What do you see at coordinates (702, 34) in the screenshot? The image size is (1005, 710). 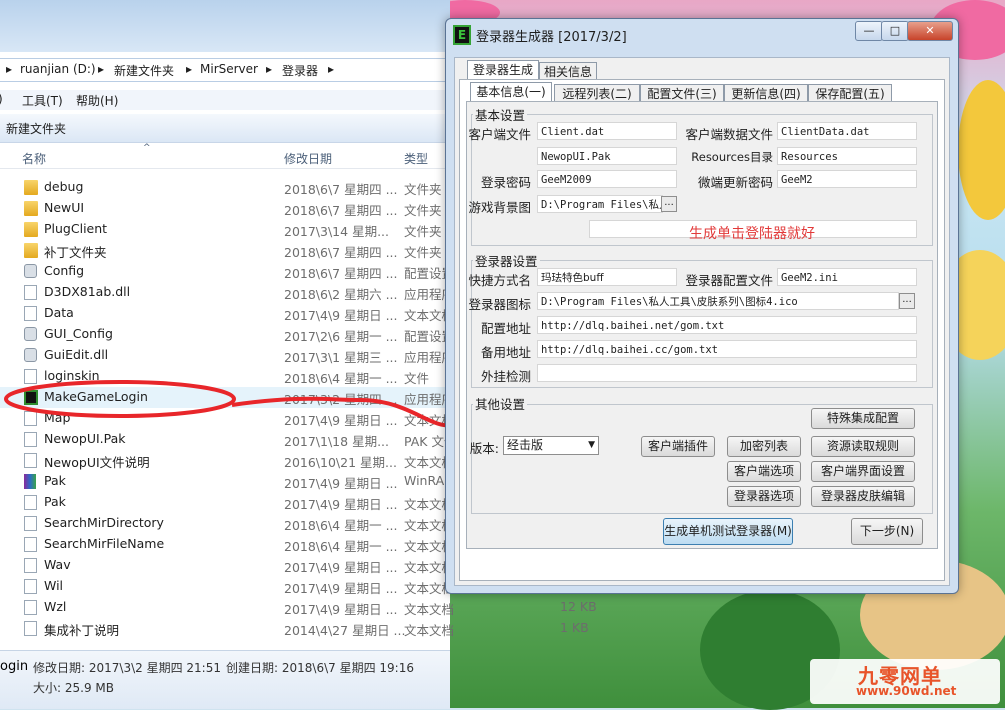 I see `dialog-titlebar: E 登录器生成器 [2017/3/2] — □ ✕` at bounding box center [702, 34].